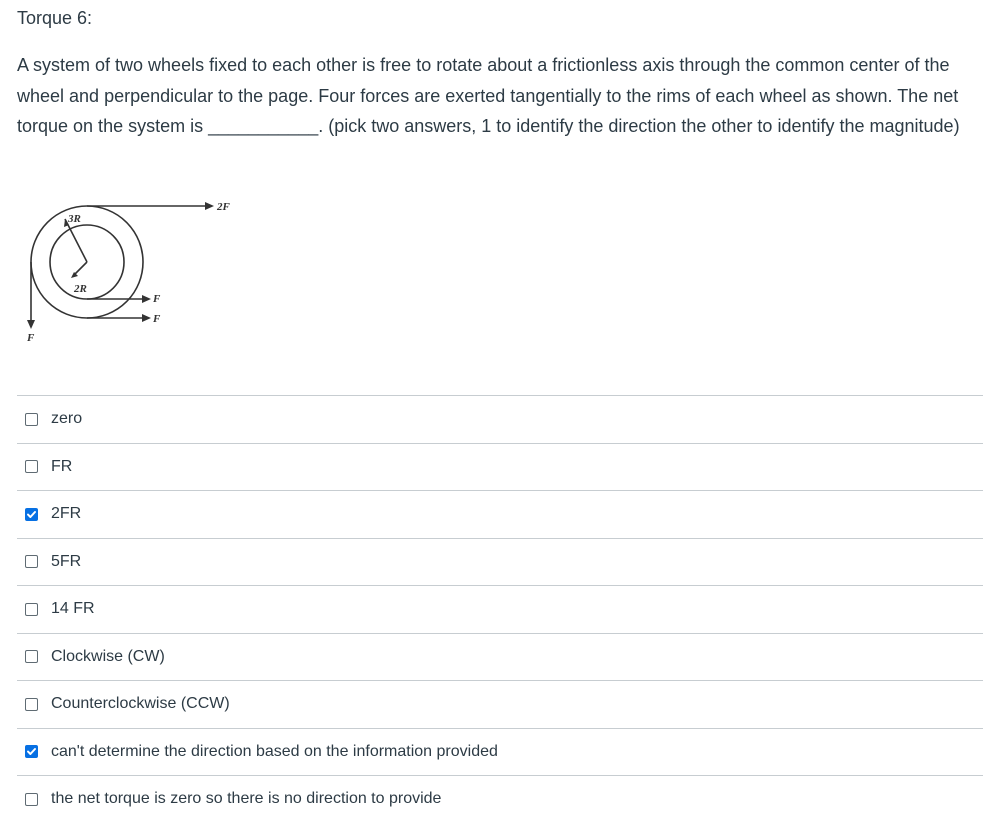 Image resolution: width=994 pixels, height=835 pixels. Describe the element at coordinates (146, 299) in the screenshot. I see `inner-bottom-force-arrowhead` at that location.